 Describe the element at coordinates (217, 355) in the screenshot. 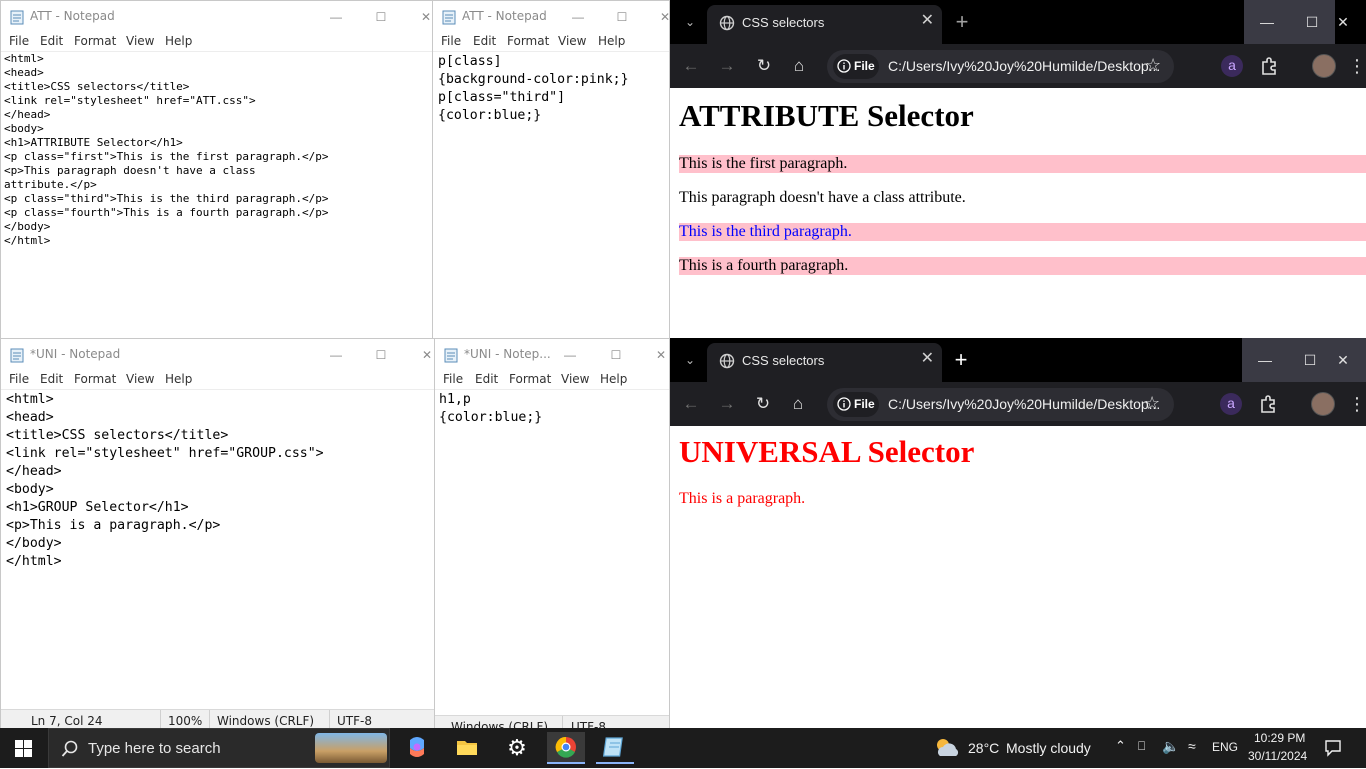

I see `title-bar: *UNI - Notepad — ☐ ✕` at that location.